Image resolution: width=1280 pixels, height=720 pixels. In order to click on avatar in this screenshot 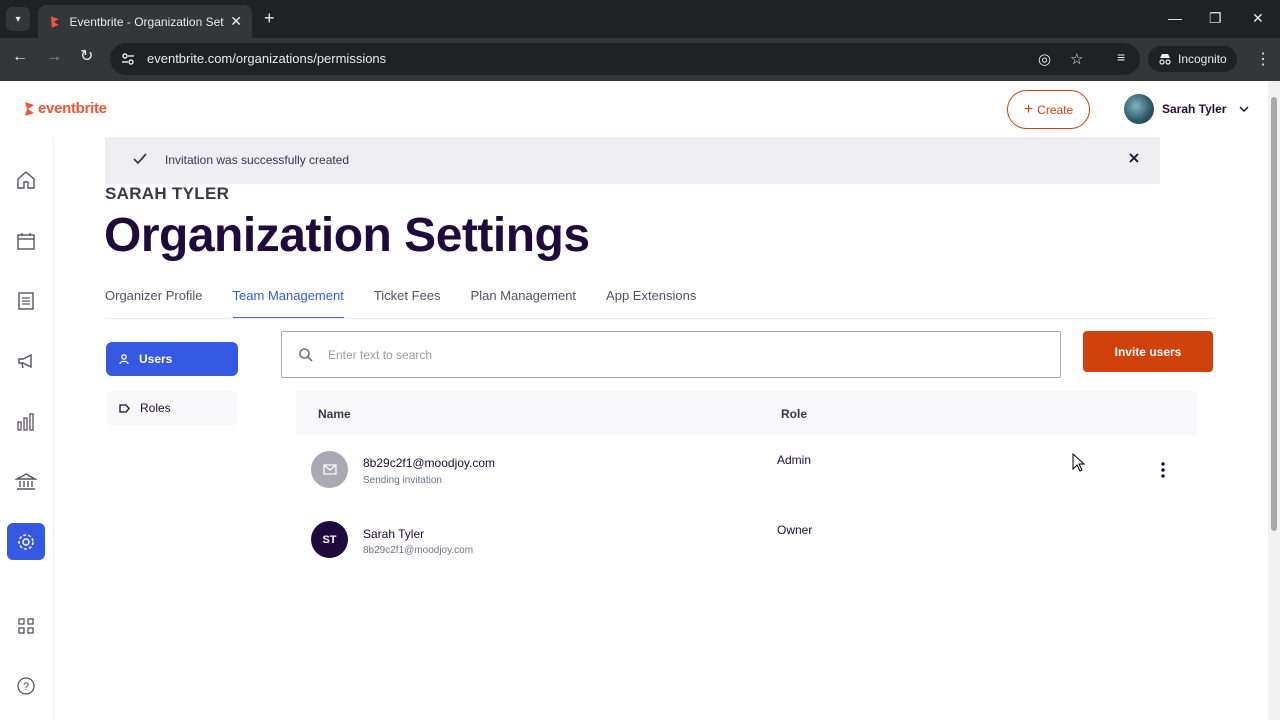, I will do `click(1139, 109)`.